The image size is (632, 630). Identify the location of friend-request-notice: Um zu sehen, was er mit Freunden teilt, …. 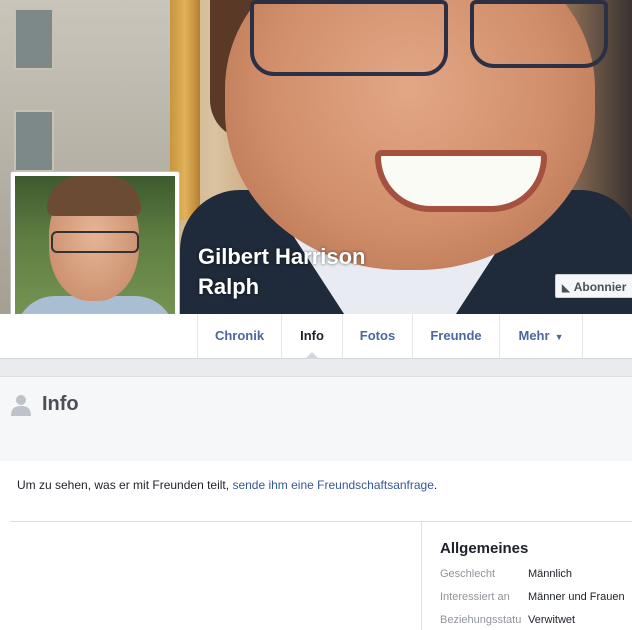
(227, 485).